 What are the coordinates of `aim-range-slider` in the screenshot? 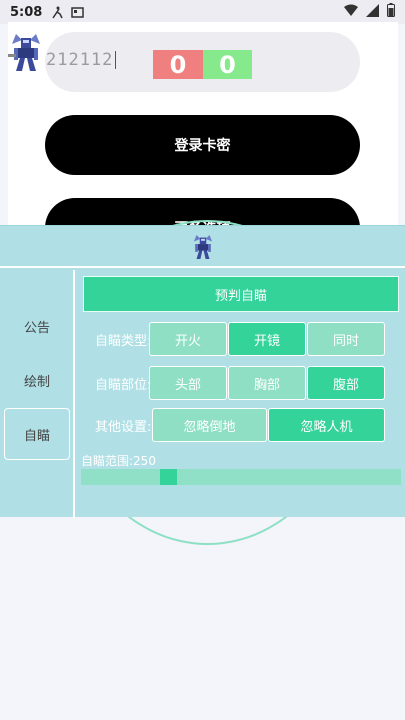 It's located at (241, 477).